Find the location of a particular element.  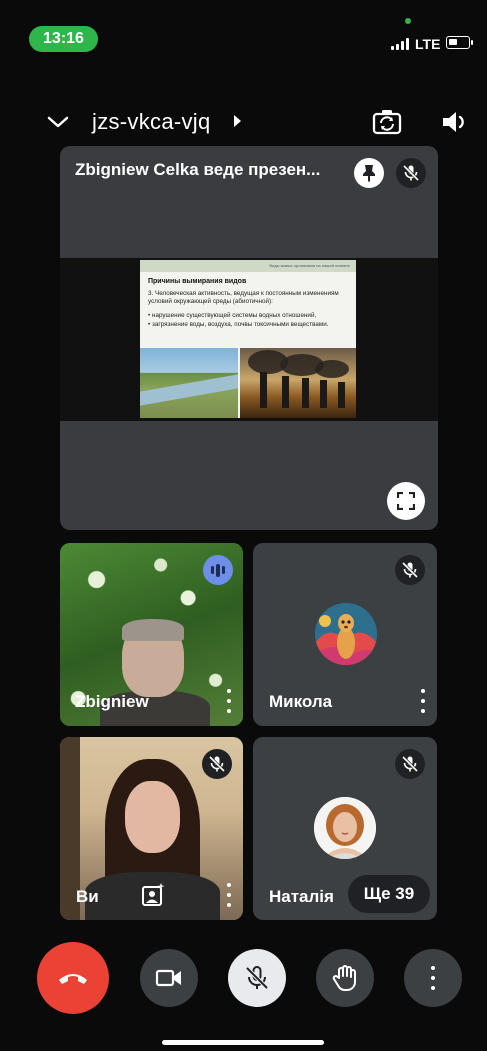

end-call-button is located at coordinates (73, 978).